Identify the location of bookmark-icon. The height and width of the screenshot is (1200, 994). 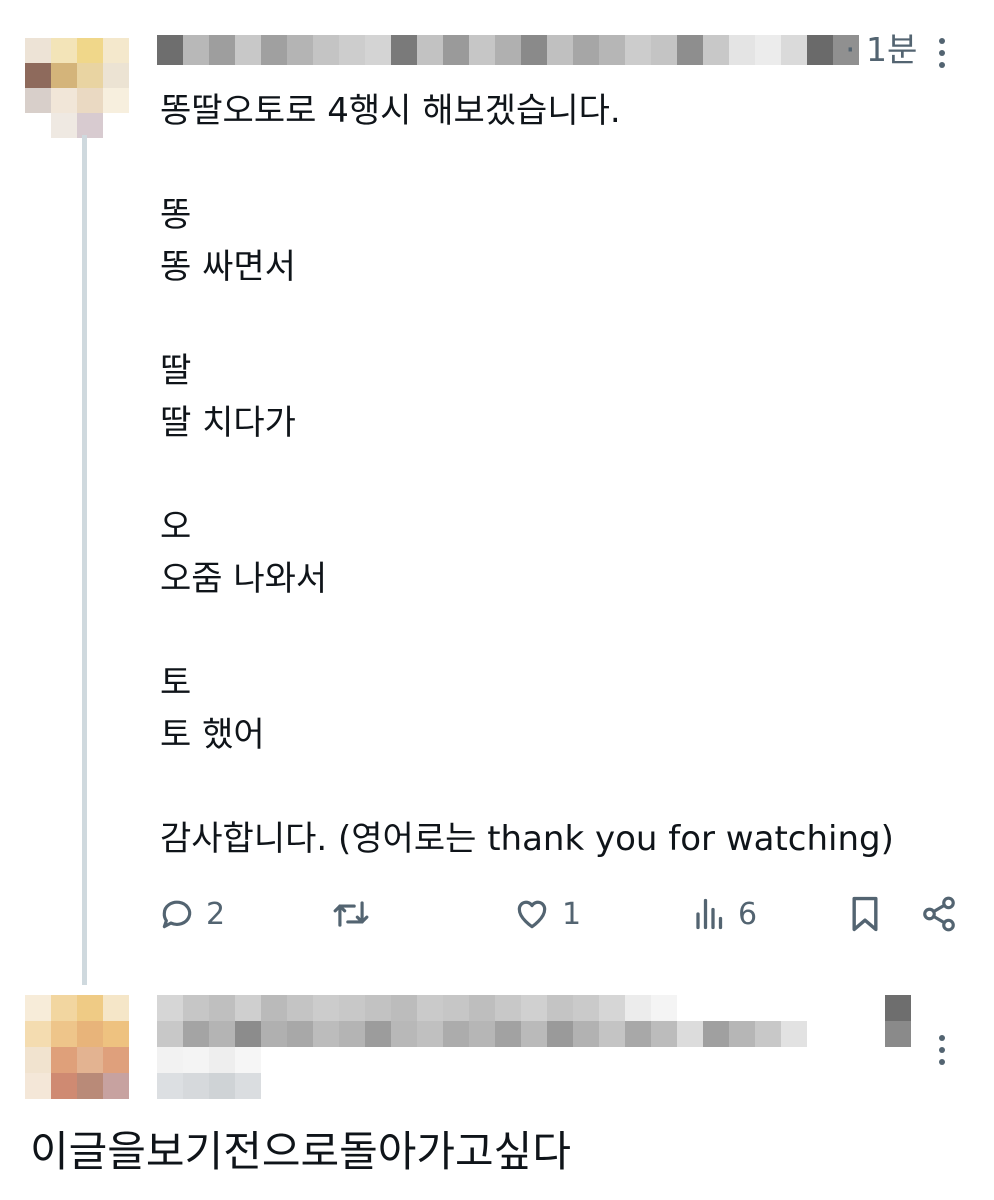
(865, 914).